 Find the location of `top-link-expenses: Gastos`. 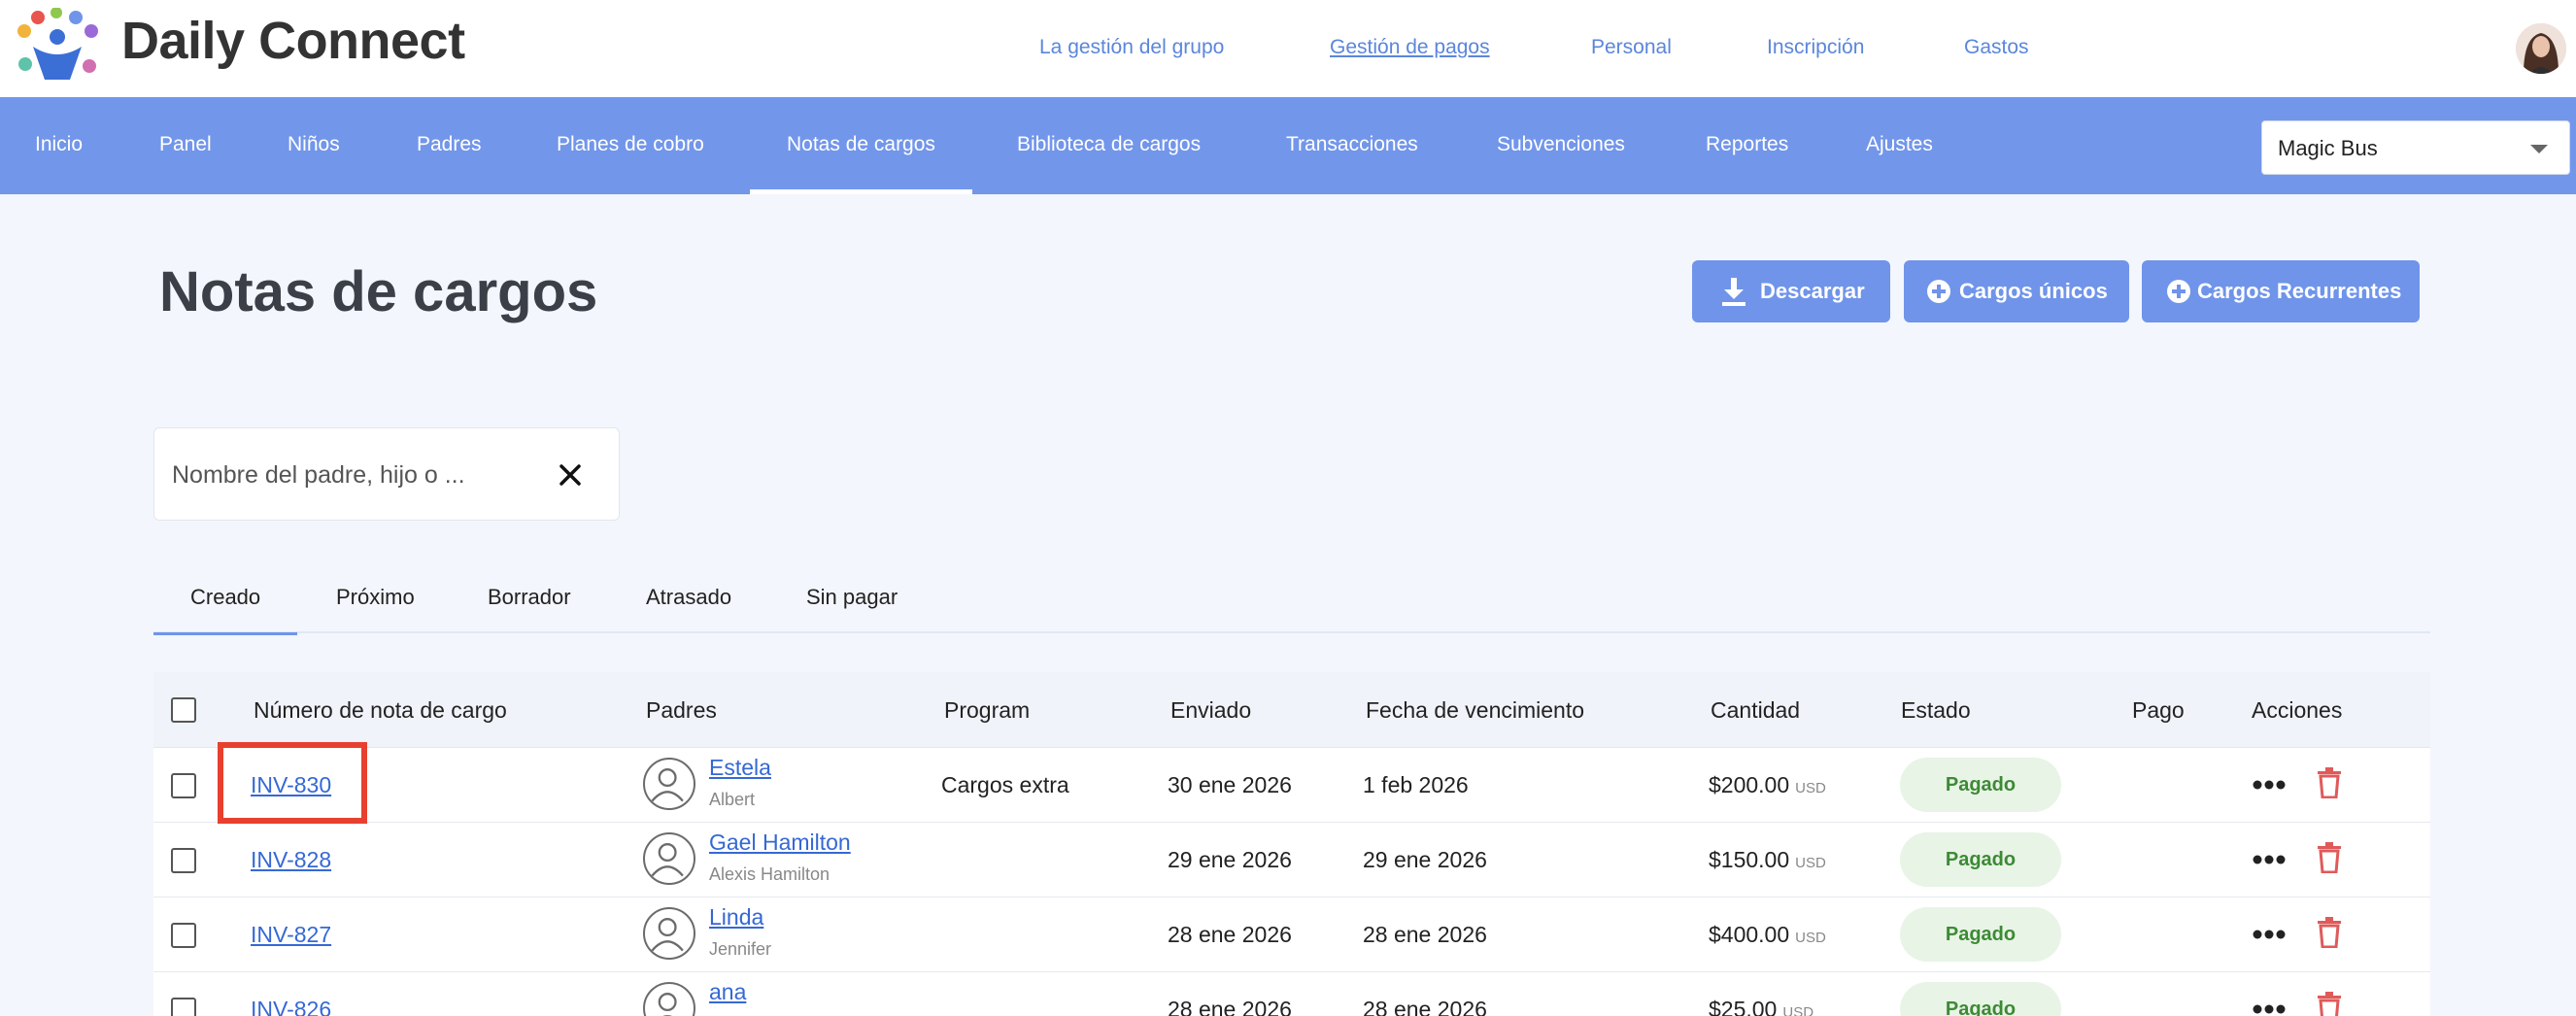

top-link-expenses: Gastos is located at coordinates (1996, 47).